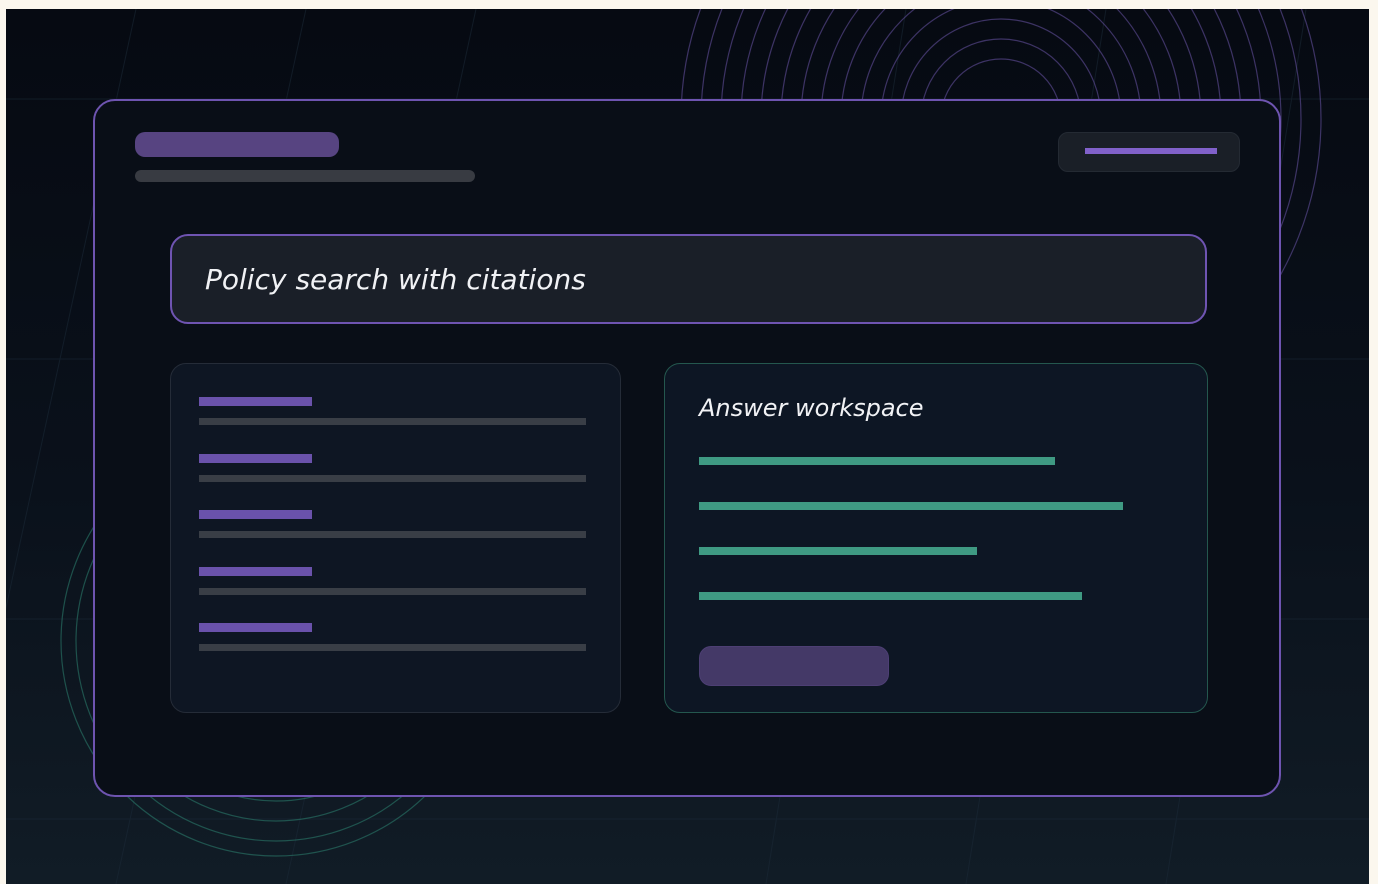 This screenshot has height=884, width=1378. What do you see at coordinates (811, 408) in the screenshot?
I see `answer-workspace-title: Answer workspace` at bounding box center [811, 408].